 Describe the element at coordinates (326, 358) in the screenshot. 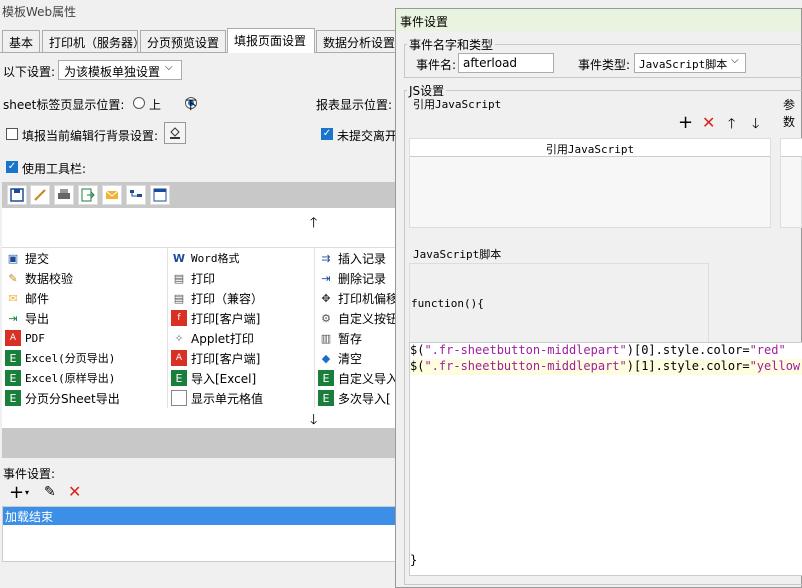

I see `eraser-icon: ◆` at that location.